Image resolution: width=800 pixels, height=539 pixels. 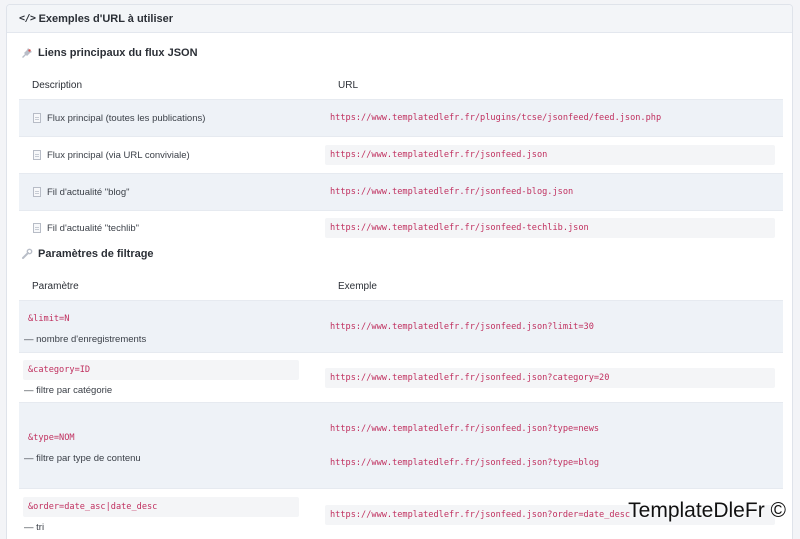 I want to click on section-filters-title: Paramètres de filtrage, so click(x=87, y=254).